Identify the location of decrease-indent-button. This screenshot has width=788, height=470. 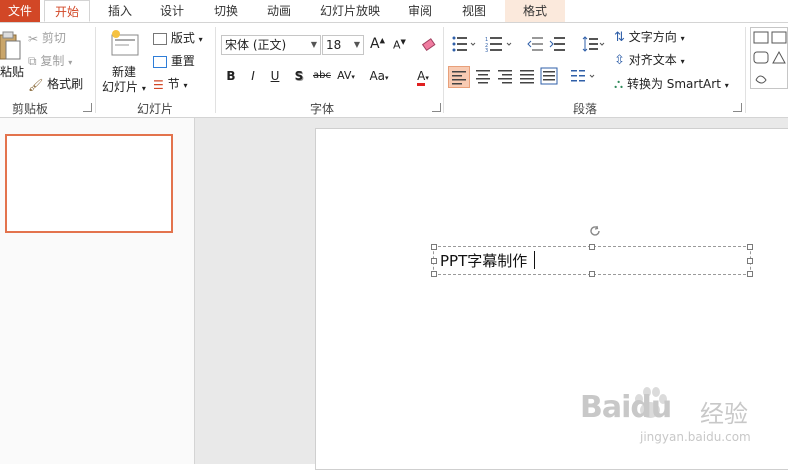
(535, 45).